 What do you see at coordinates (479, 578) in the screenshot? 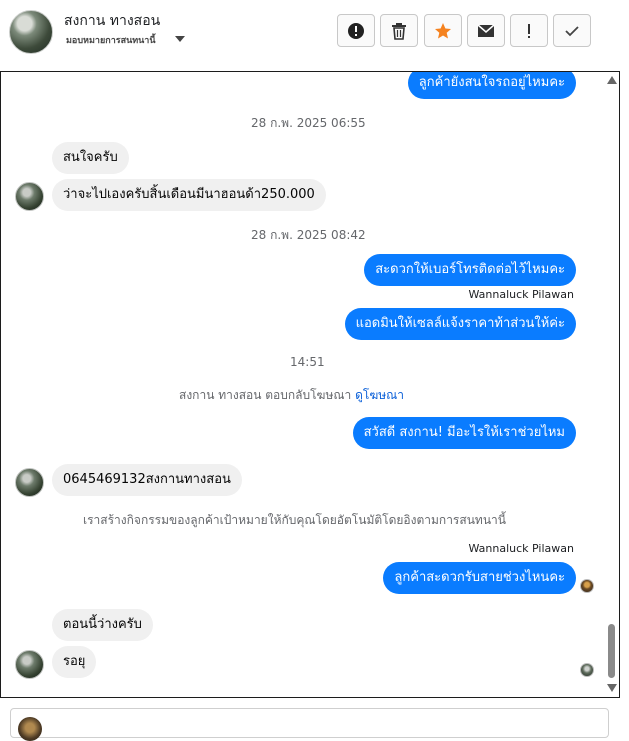
I see `message-outgoing: ลูกค้าสะดวกรับสายช่วงไหนคะ` at bounding box center [479, 578].